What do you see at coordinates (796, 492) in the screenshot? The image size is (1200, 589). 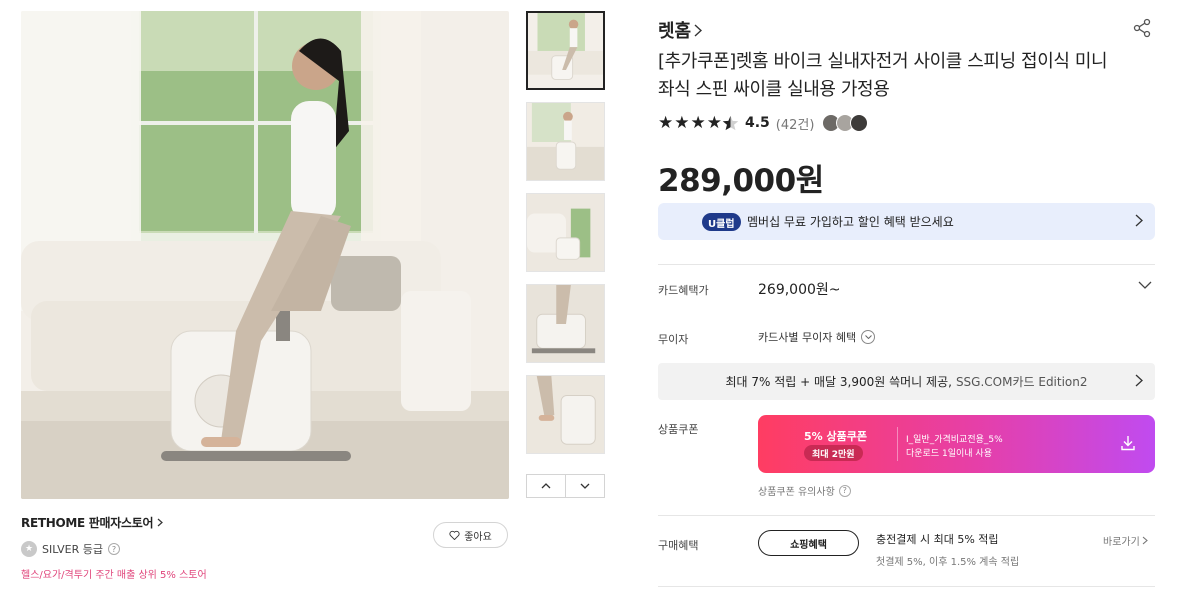 I see `coupon-note-text: 상품쿠폰 유의사항` at bounding box center [796, 492].